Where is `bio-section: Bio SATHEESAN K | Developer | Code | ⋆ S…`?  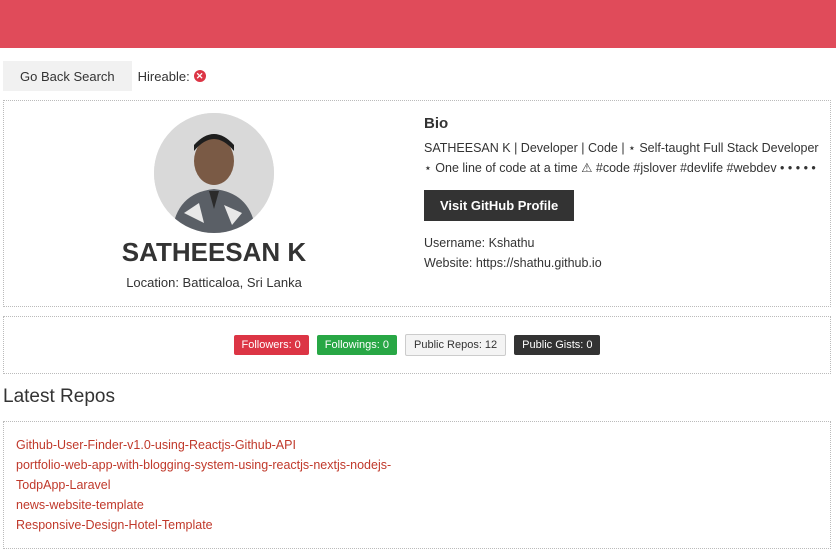 bio-section: Bio SATHEESAN K | Developer | Code | ⋆ S… is located at coordinates (624, 194).